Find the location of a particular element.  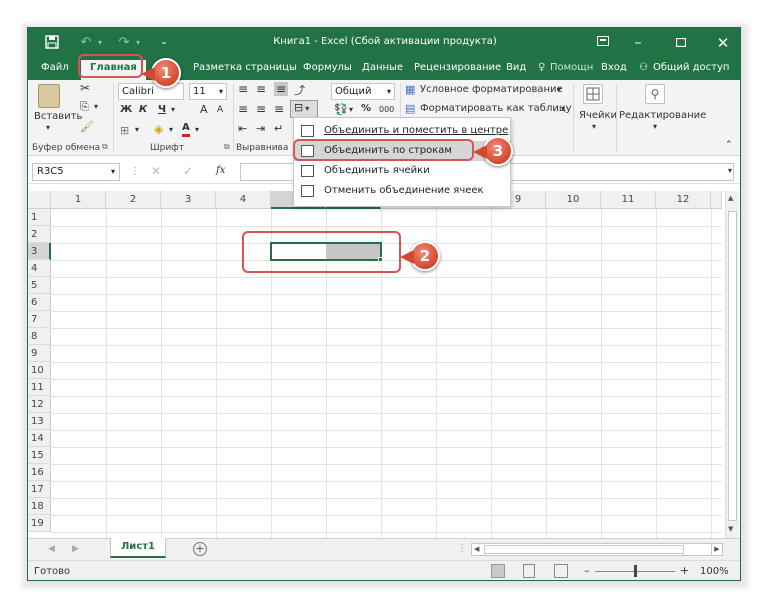

fill-color-icon: ◈ is located at coordinates (158, 129).